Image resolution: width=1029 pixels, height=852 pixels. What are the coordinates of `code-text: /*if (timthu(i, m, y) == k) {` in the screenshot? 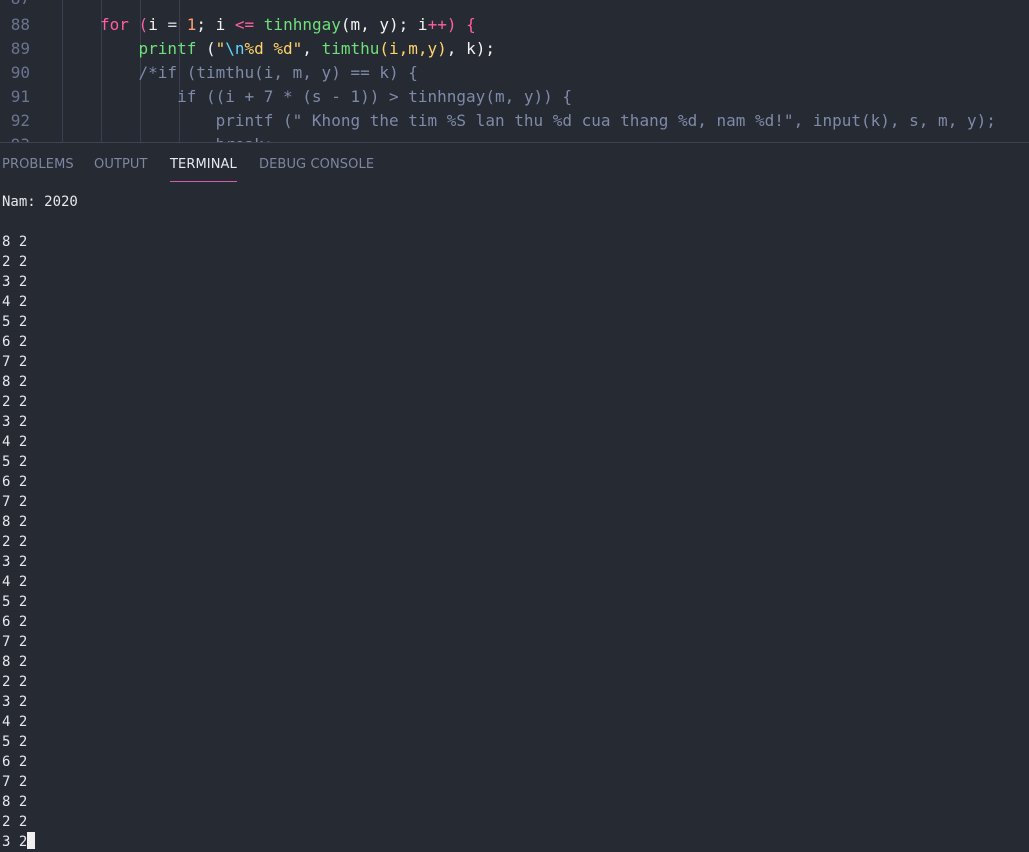 It's located at (259, 72).